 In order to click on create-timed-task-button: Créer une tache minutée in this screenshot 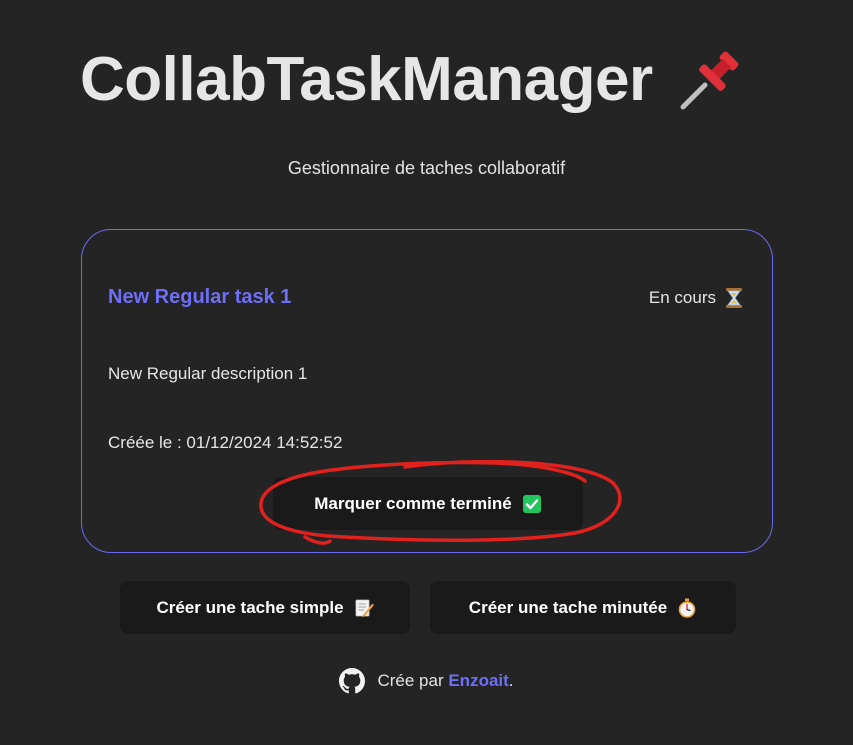, I will do `click(583, 607)`.